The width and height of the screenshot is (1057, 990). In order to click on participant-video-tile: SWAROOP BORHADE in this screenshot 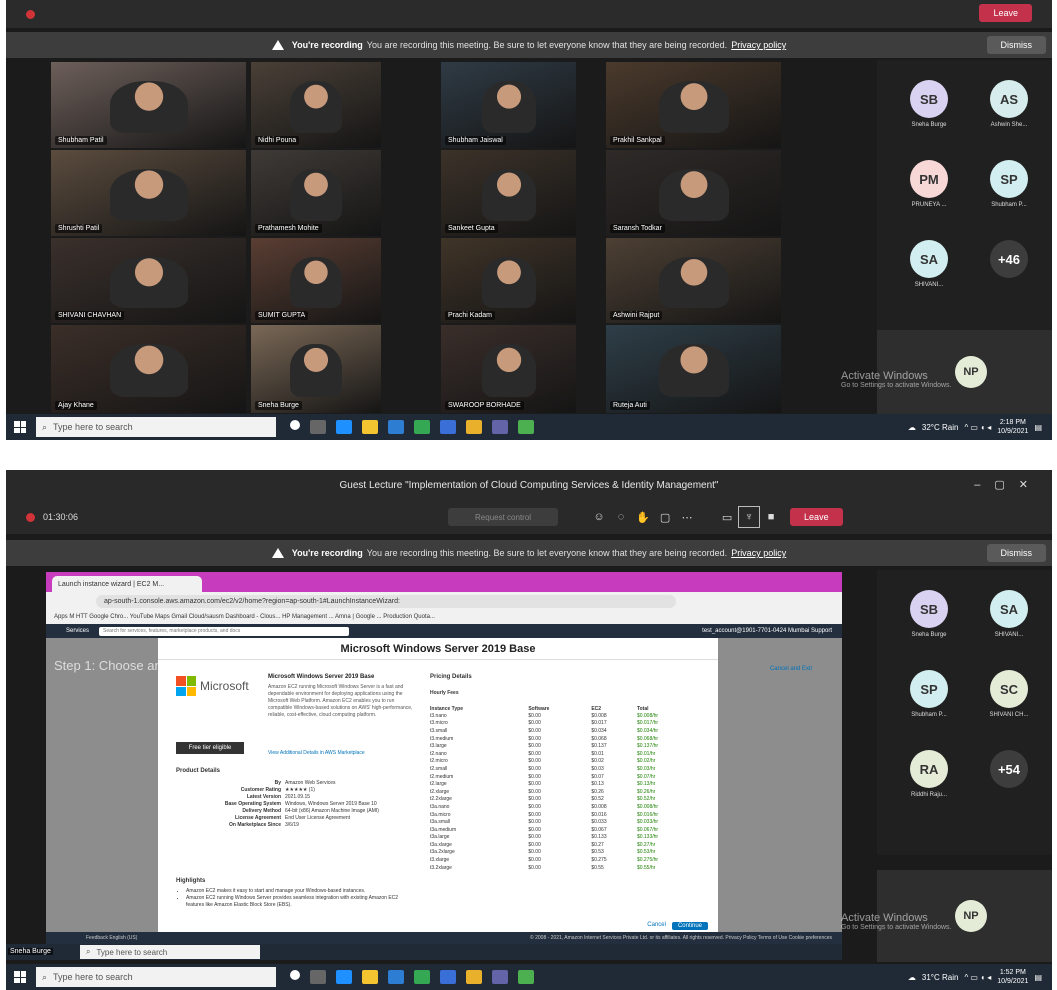, I will do `click(508, 369)`.